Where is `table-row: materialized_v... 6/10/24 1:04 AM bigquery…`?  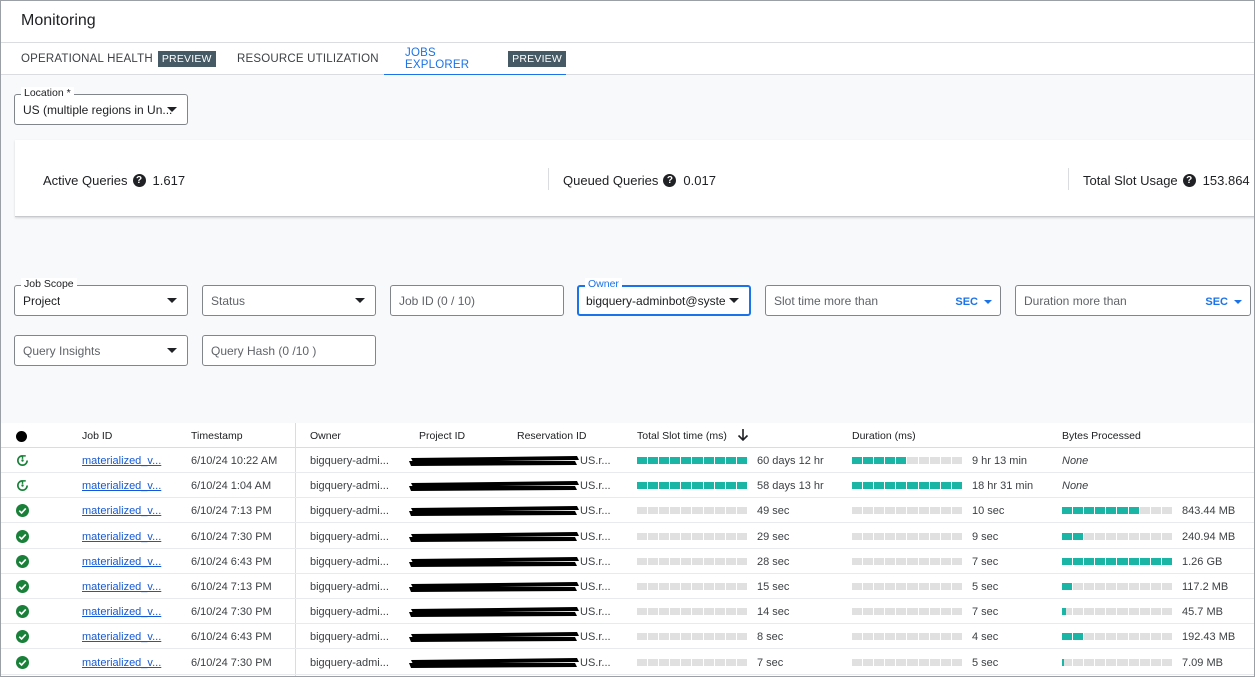 table-row: materialized_v... 6/10/24 1:04 AM bigquery… is located at coordinates (627, 486).